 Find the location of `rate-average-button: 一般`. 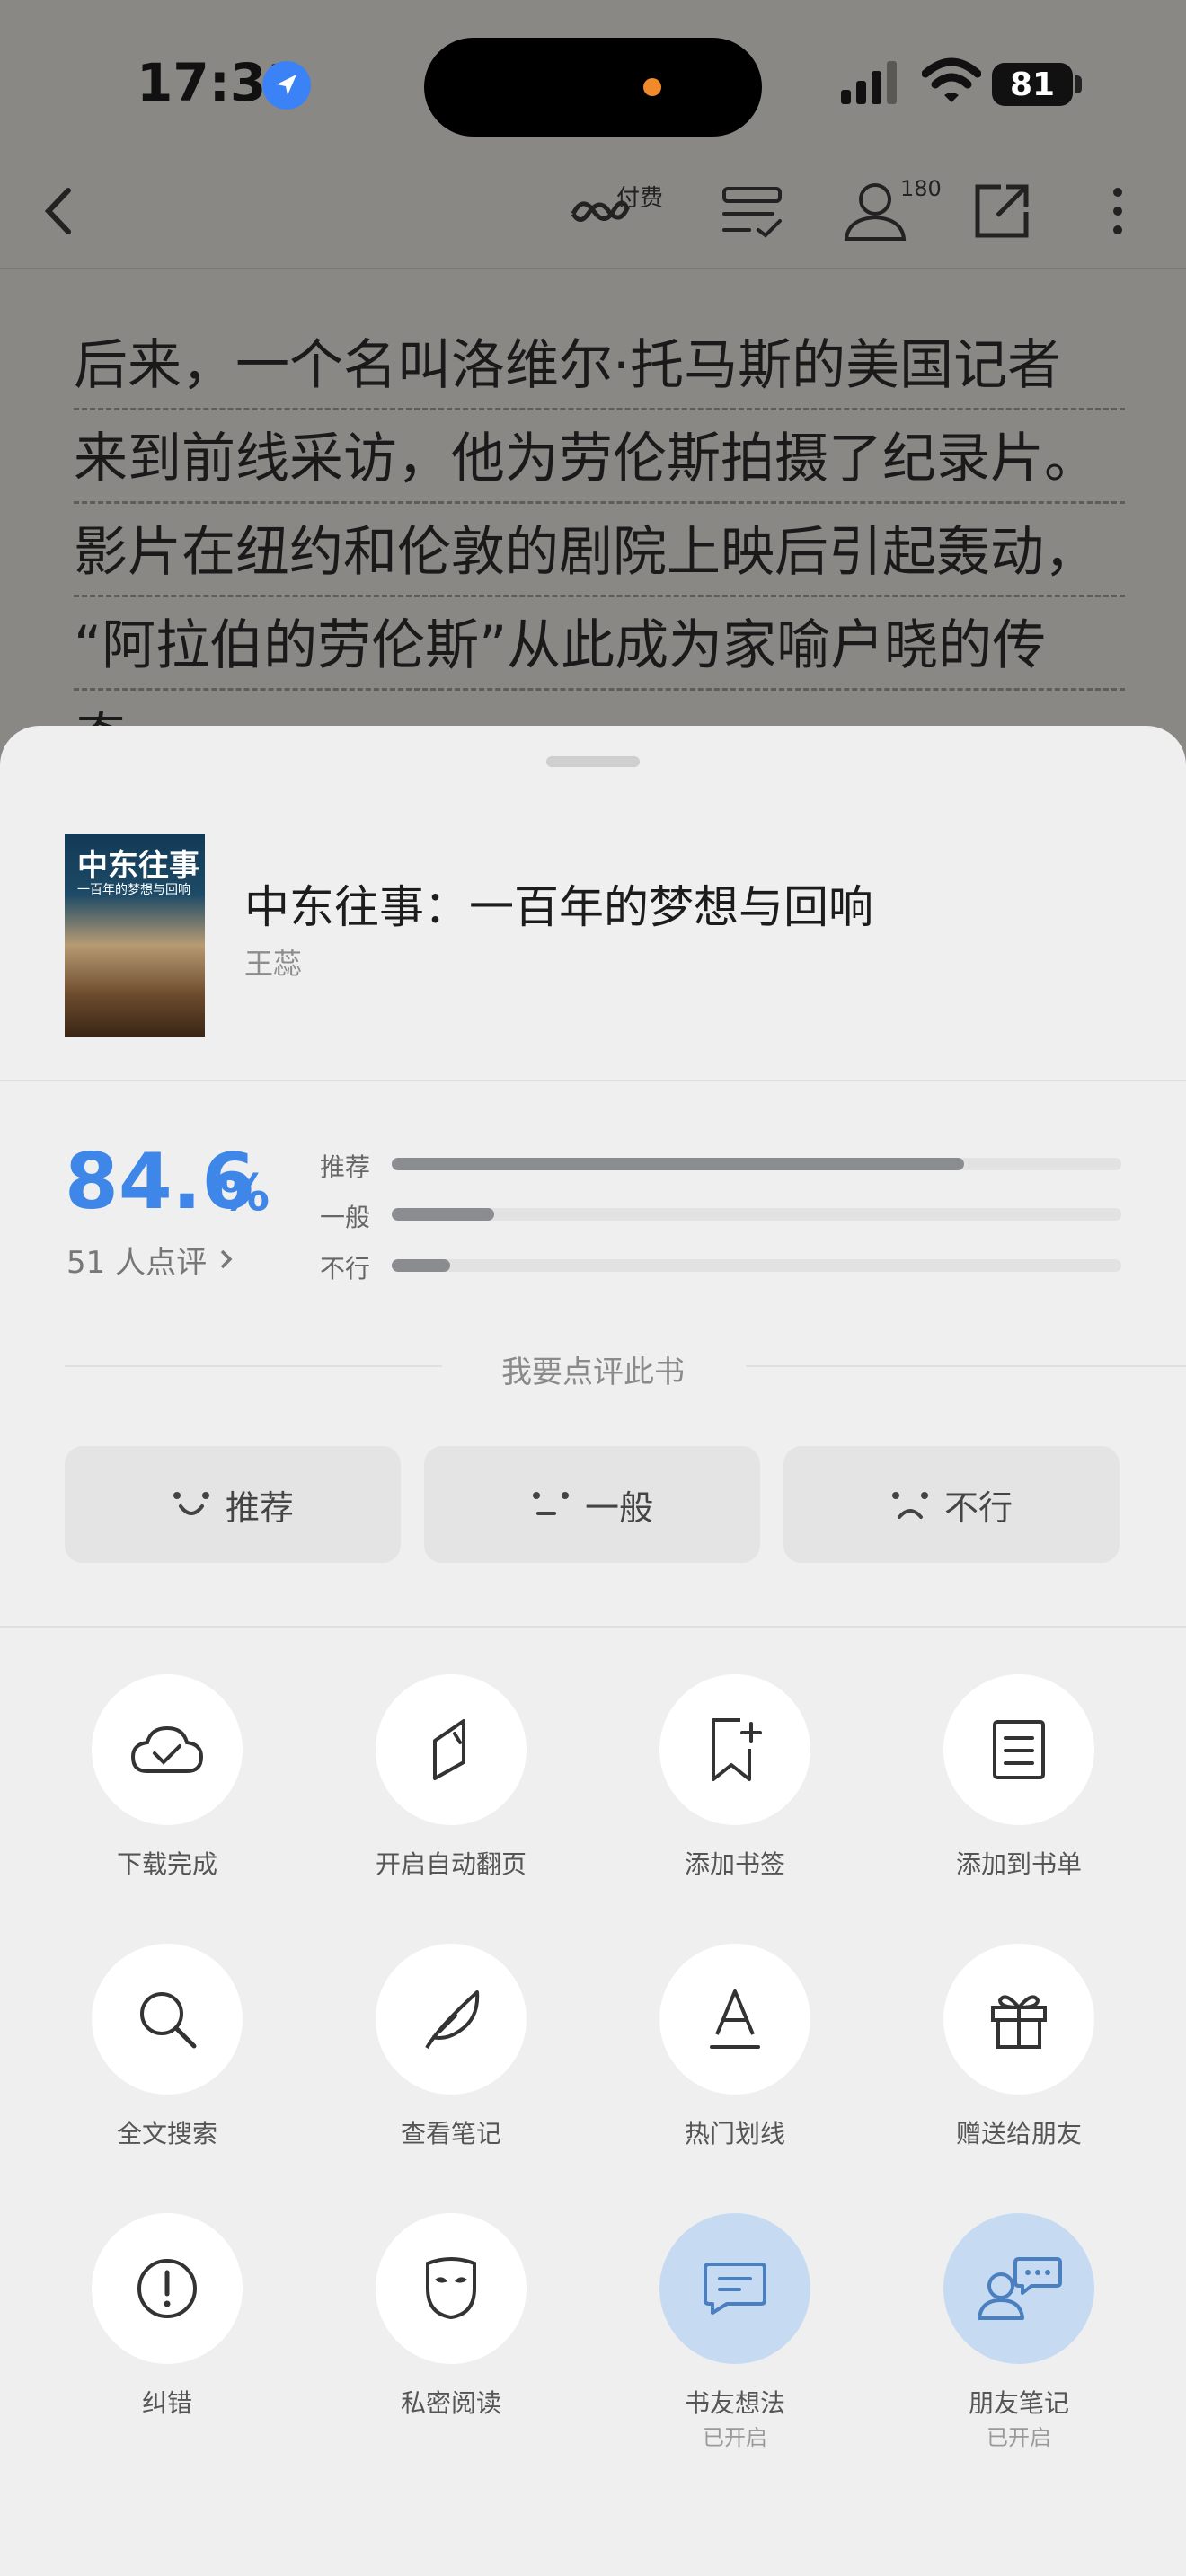

rate-average-button: 一般 is located at coordinates (592, 1504).